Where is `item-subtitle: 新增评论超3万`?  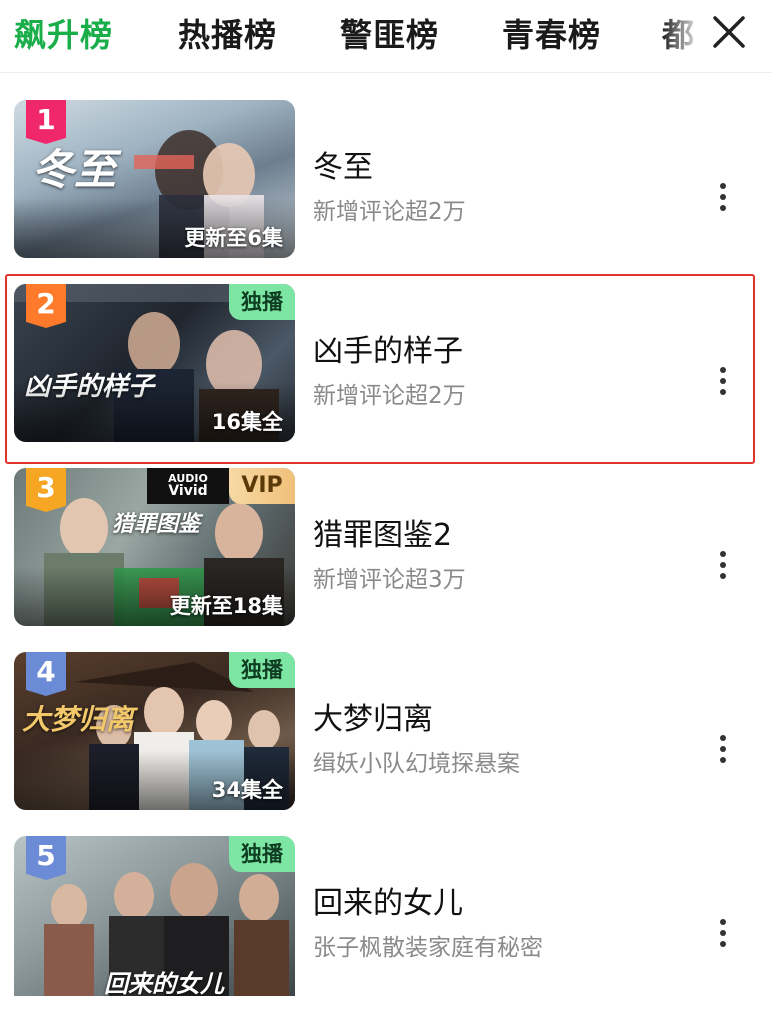 item-subtitle: 新增评论超3万 is located at coordinates (389, 580).